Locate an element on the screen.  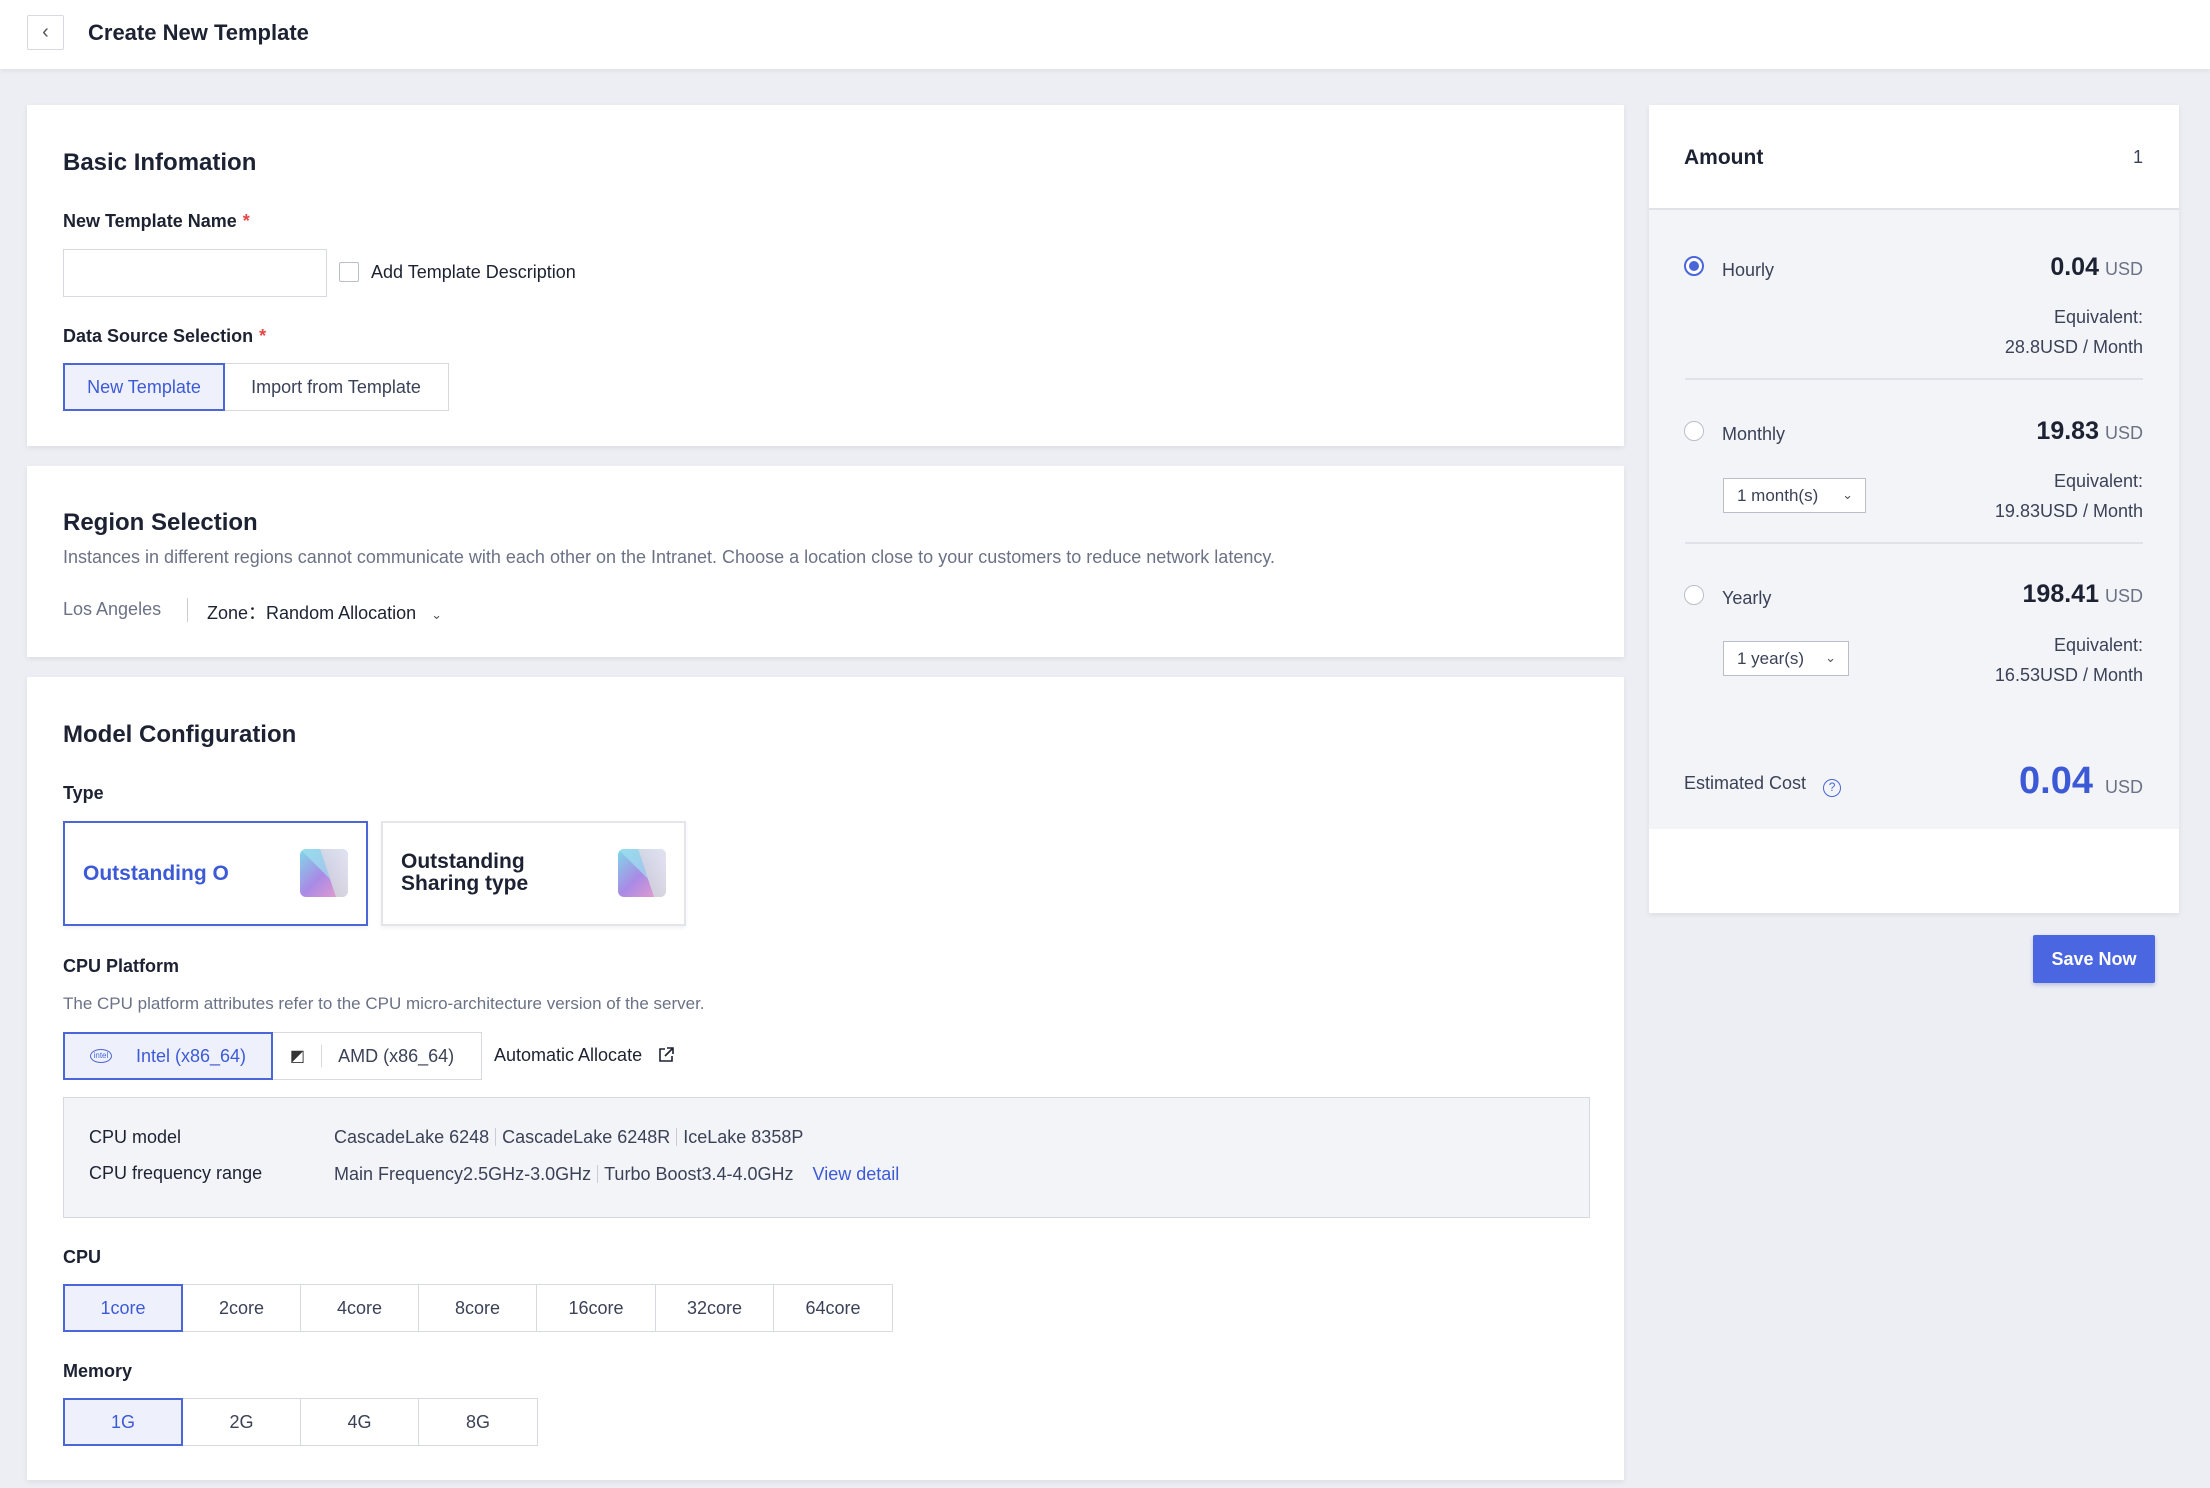
platform-amd-label: AMD (x86_64) is located at coordinates (396, 1055).